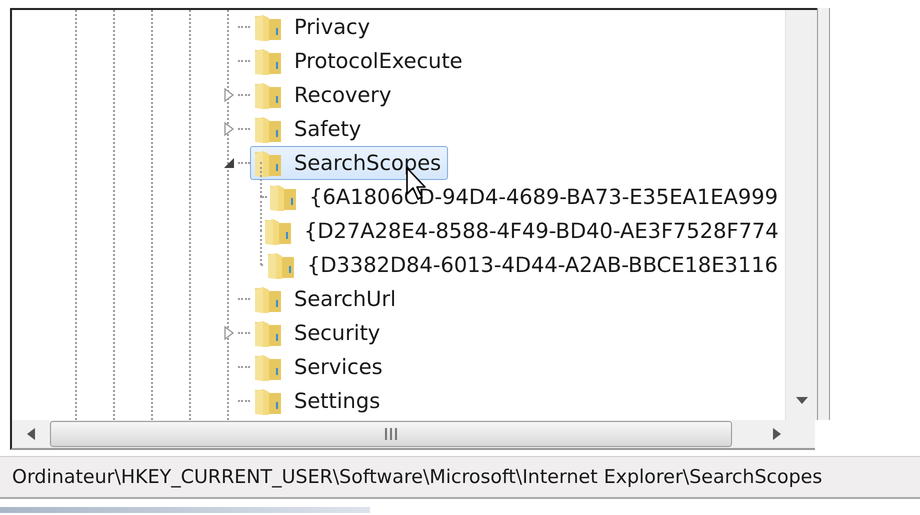  Describe the element at coordinates (522, 231) in the screenshot. I see `tree-item: {D27A28E4-8588-4F49-BD40-AE3F7528F774` at that location.